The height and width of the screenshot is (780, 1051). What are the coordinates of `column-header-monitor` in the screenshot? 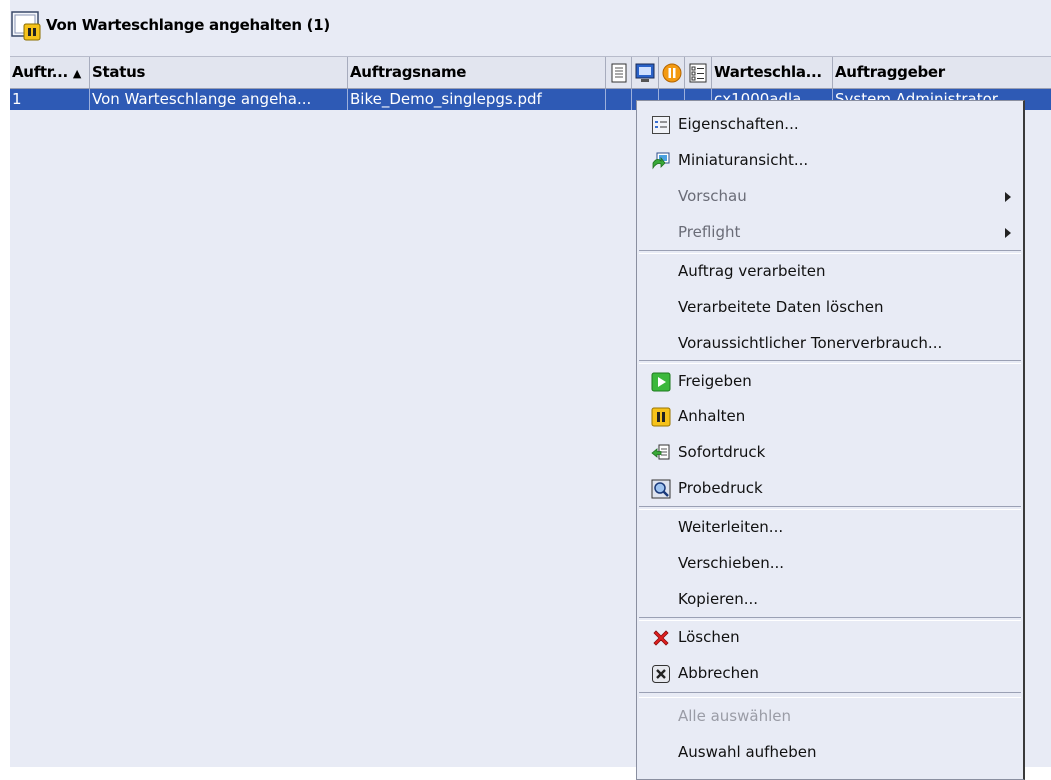 It's located at (645, 72).